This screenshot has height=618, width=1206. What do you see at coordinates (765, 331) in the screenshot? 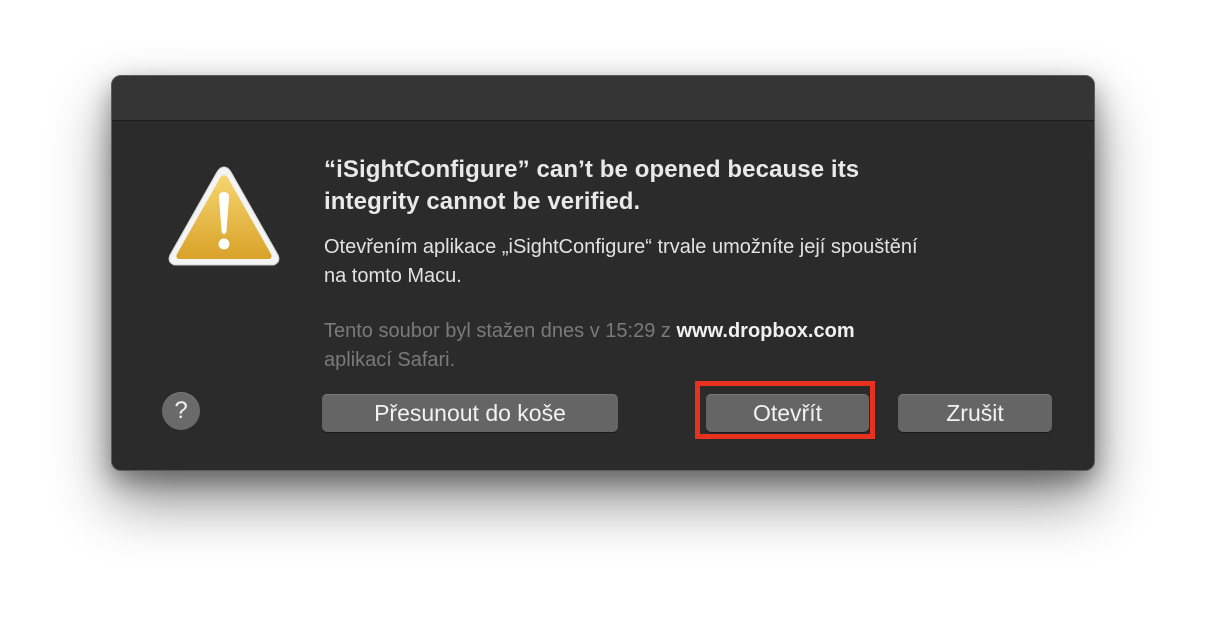
I see `download-source-domain: www.dropbox.com` at bounding box center [765, 331].